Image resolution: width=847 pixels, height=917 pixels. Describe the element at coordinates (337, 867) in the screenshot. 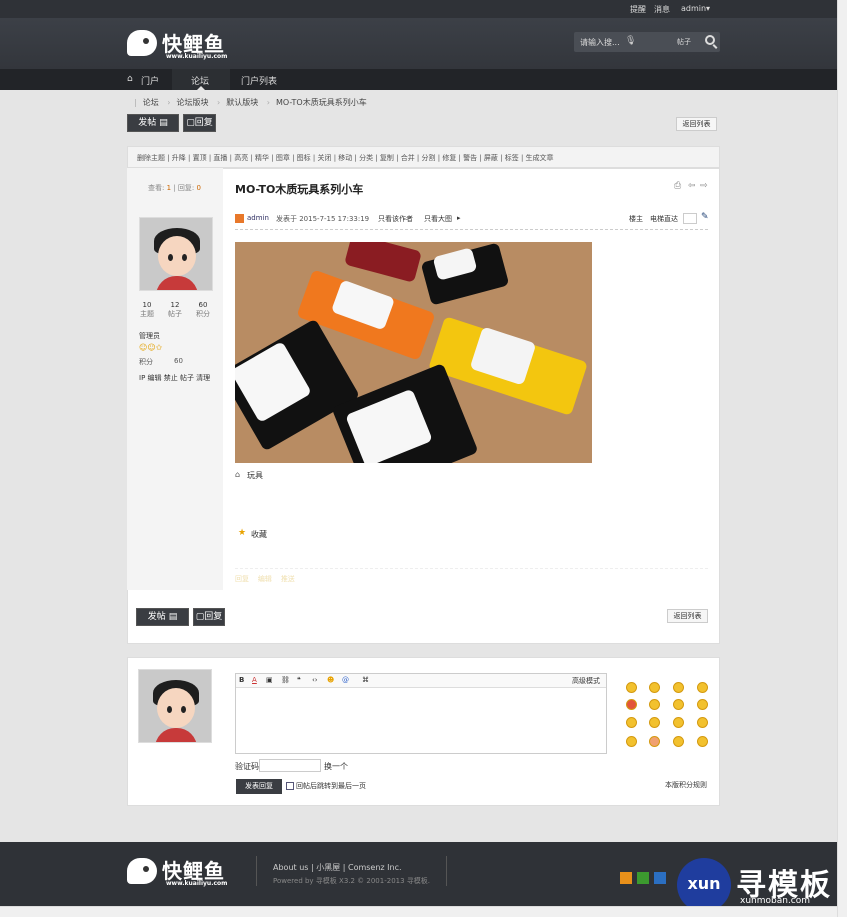

I see `footer-links: About us | 小黑屋 | Comsenz Inc.` at that location.